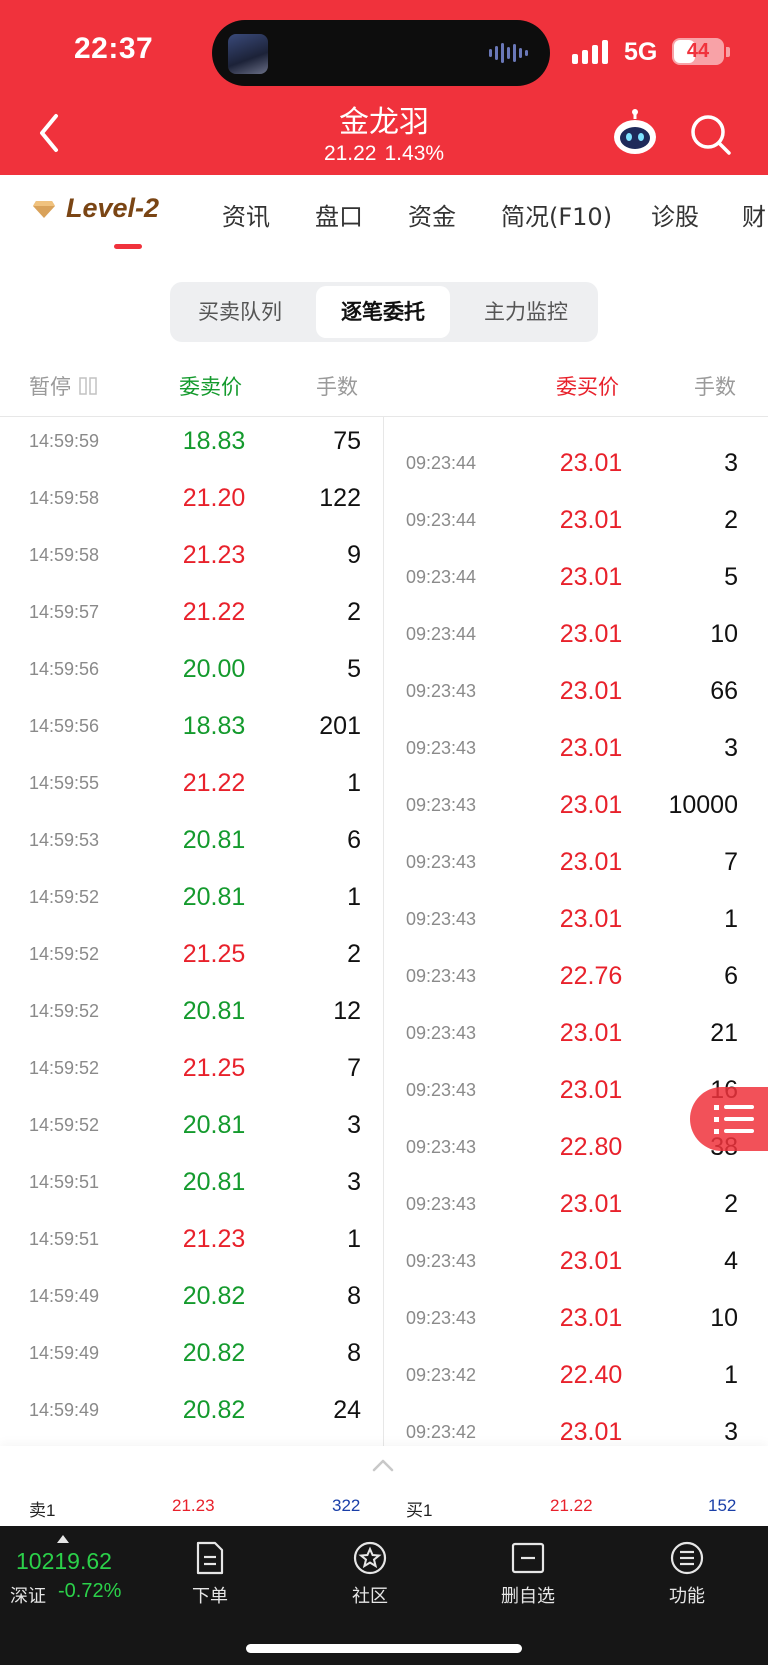  What do you see at coordinates (715, 387) in the screenshot?
I see `buy-qty-header: 手数` at bounding box center [715, 387].